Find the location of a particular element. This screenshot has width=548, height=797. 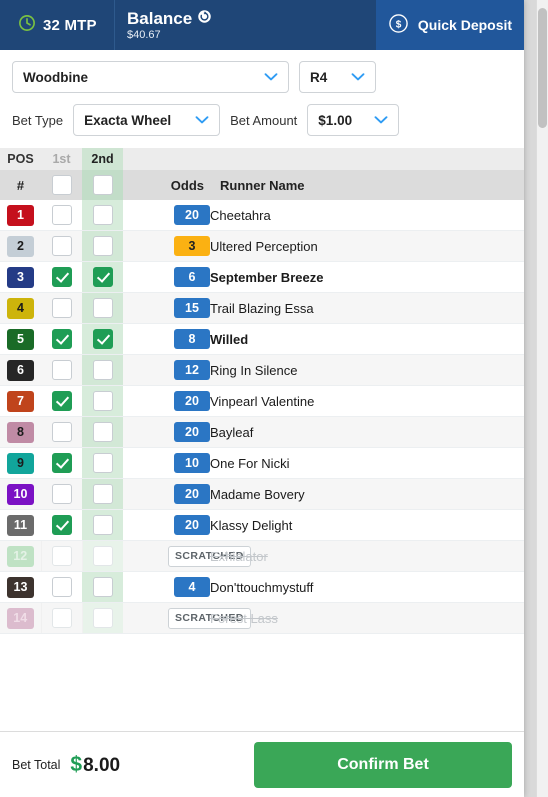

leg1-runner-5-checkbox is located at coordinates (61, 339).